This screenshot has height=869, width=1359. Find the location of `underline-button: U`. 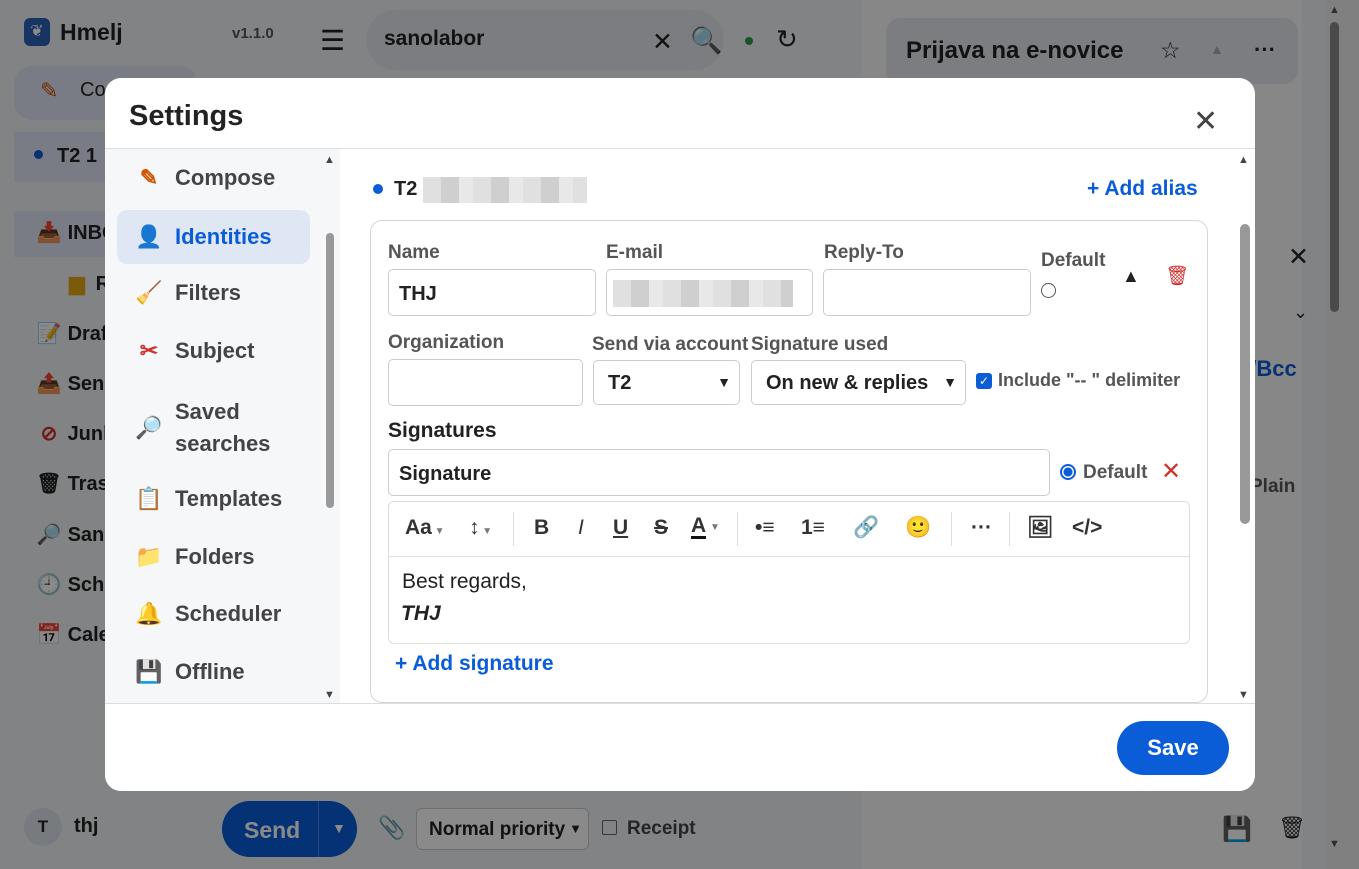

underline-button: U is located at coordinates (620, 528).